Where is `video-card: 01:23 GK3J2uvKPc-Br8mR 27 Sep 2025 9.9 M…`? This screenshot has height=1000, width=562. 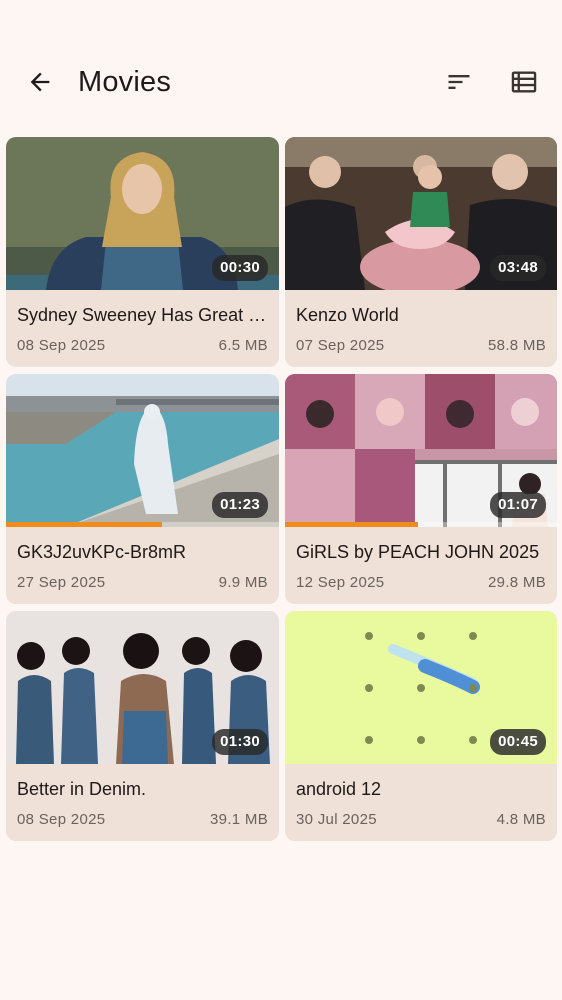
video-card: 01:23 GK3J2uvKPc-Br8mR 27 Sep 2025 9.9 M… is located at coordinates (142, 489).